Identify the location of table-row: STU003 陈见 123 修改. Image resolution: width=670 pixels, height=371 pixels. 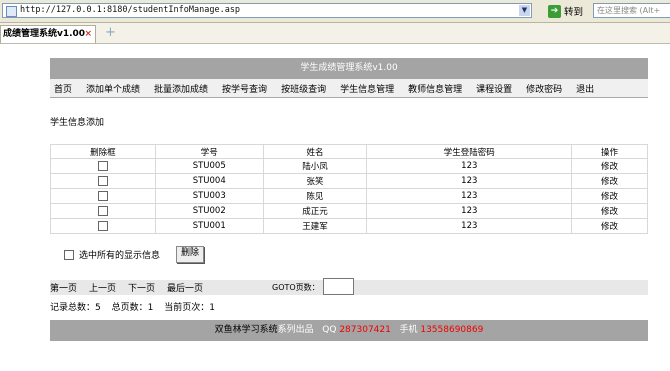
(349, 196).